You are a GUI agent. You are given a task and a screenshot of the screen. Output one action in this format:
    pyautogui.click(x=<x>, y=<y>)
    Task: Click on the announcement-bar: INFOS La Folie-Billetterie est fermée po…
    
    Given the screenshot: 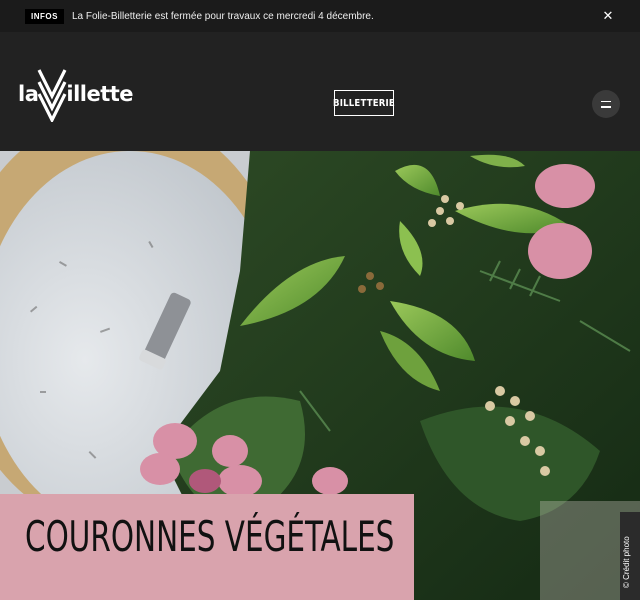 What is the action you would take?
    pyautogui.click(x=320, y=16)
    